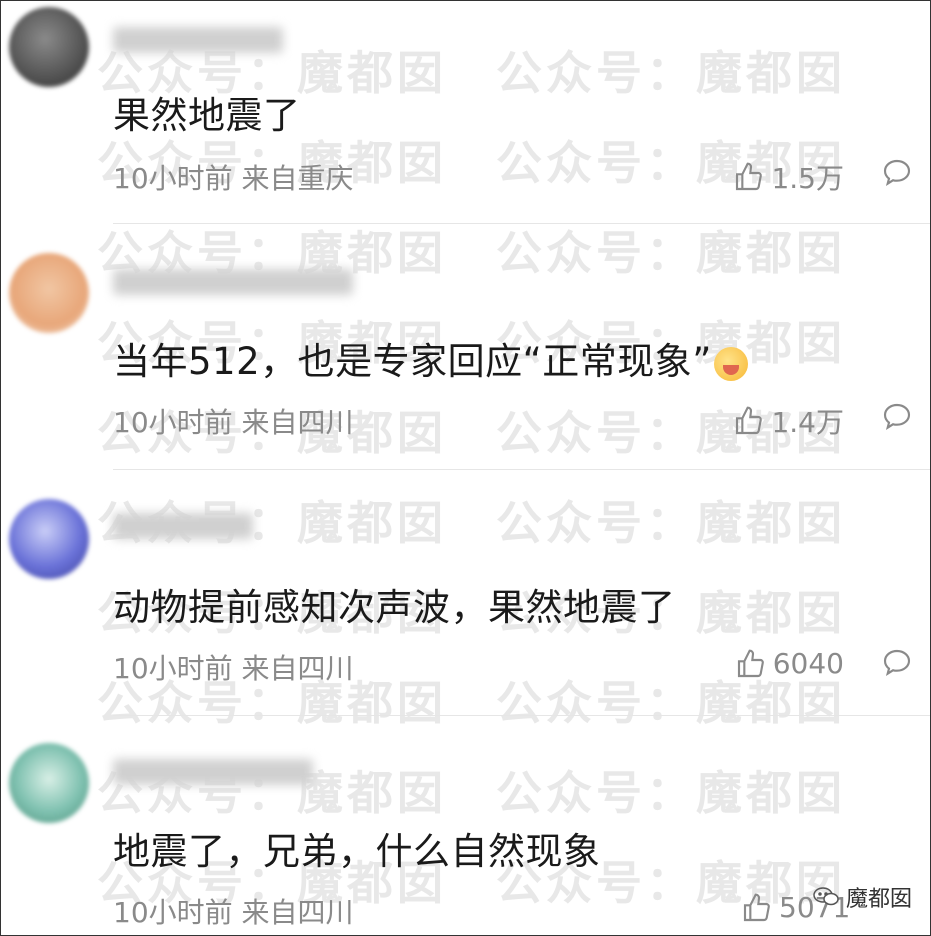 The height and width of the screenshot is (936, 931). Describe the element at coordinates (233, 177) in the screenshot. I see `comment-meta: 10小时前 来自重庆` at that location.